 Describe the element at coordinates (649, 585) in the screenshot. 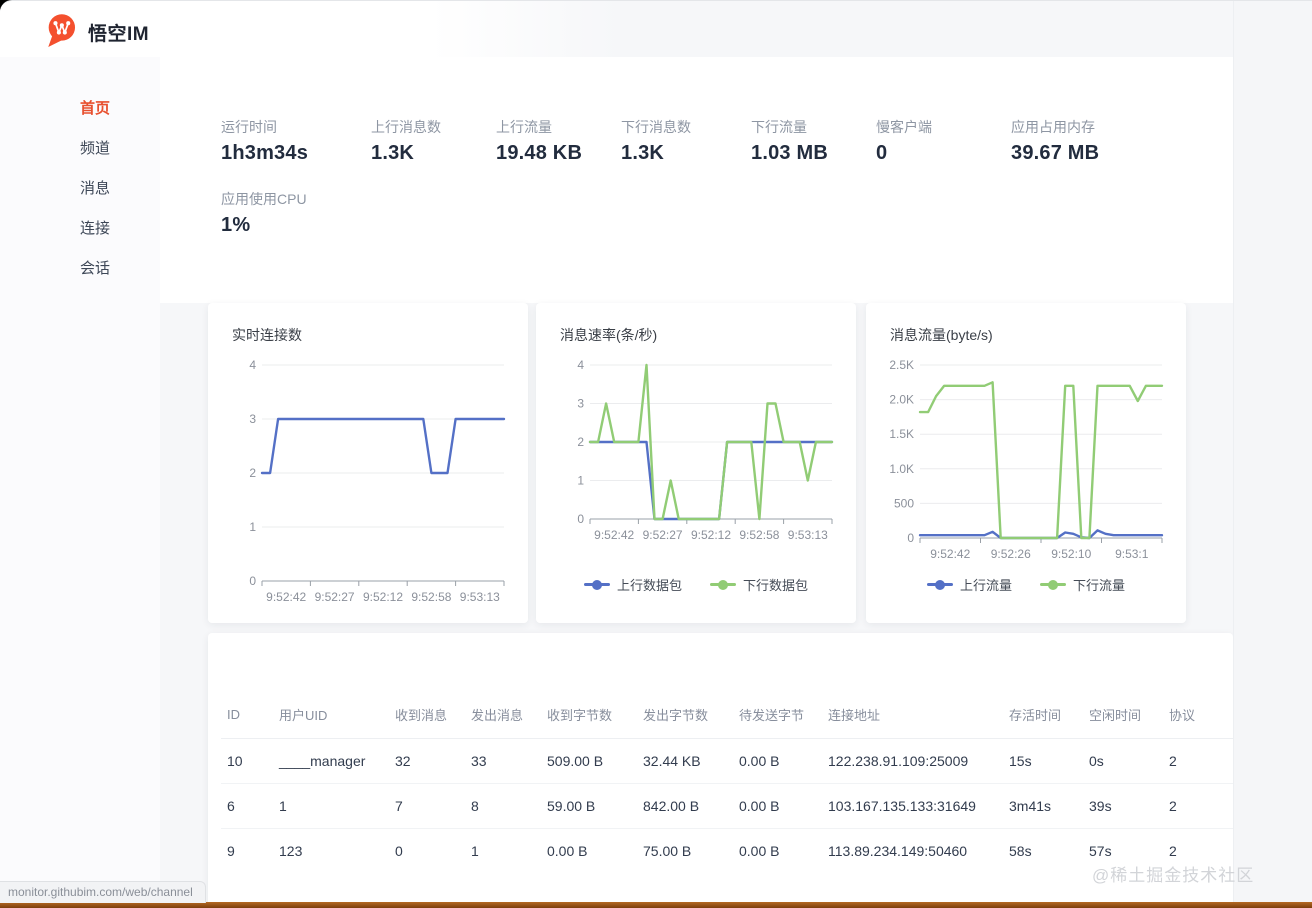

I see `legend-label: 上行数据包` at that location.